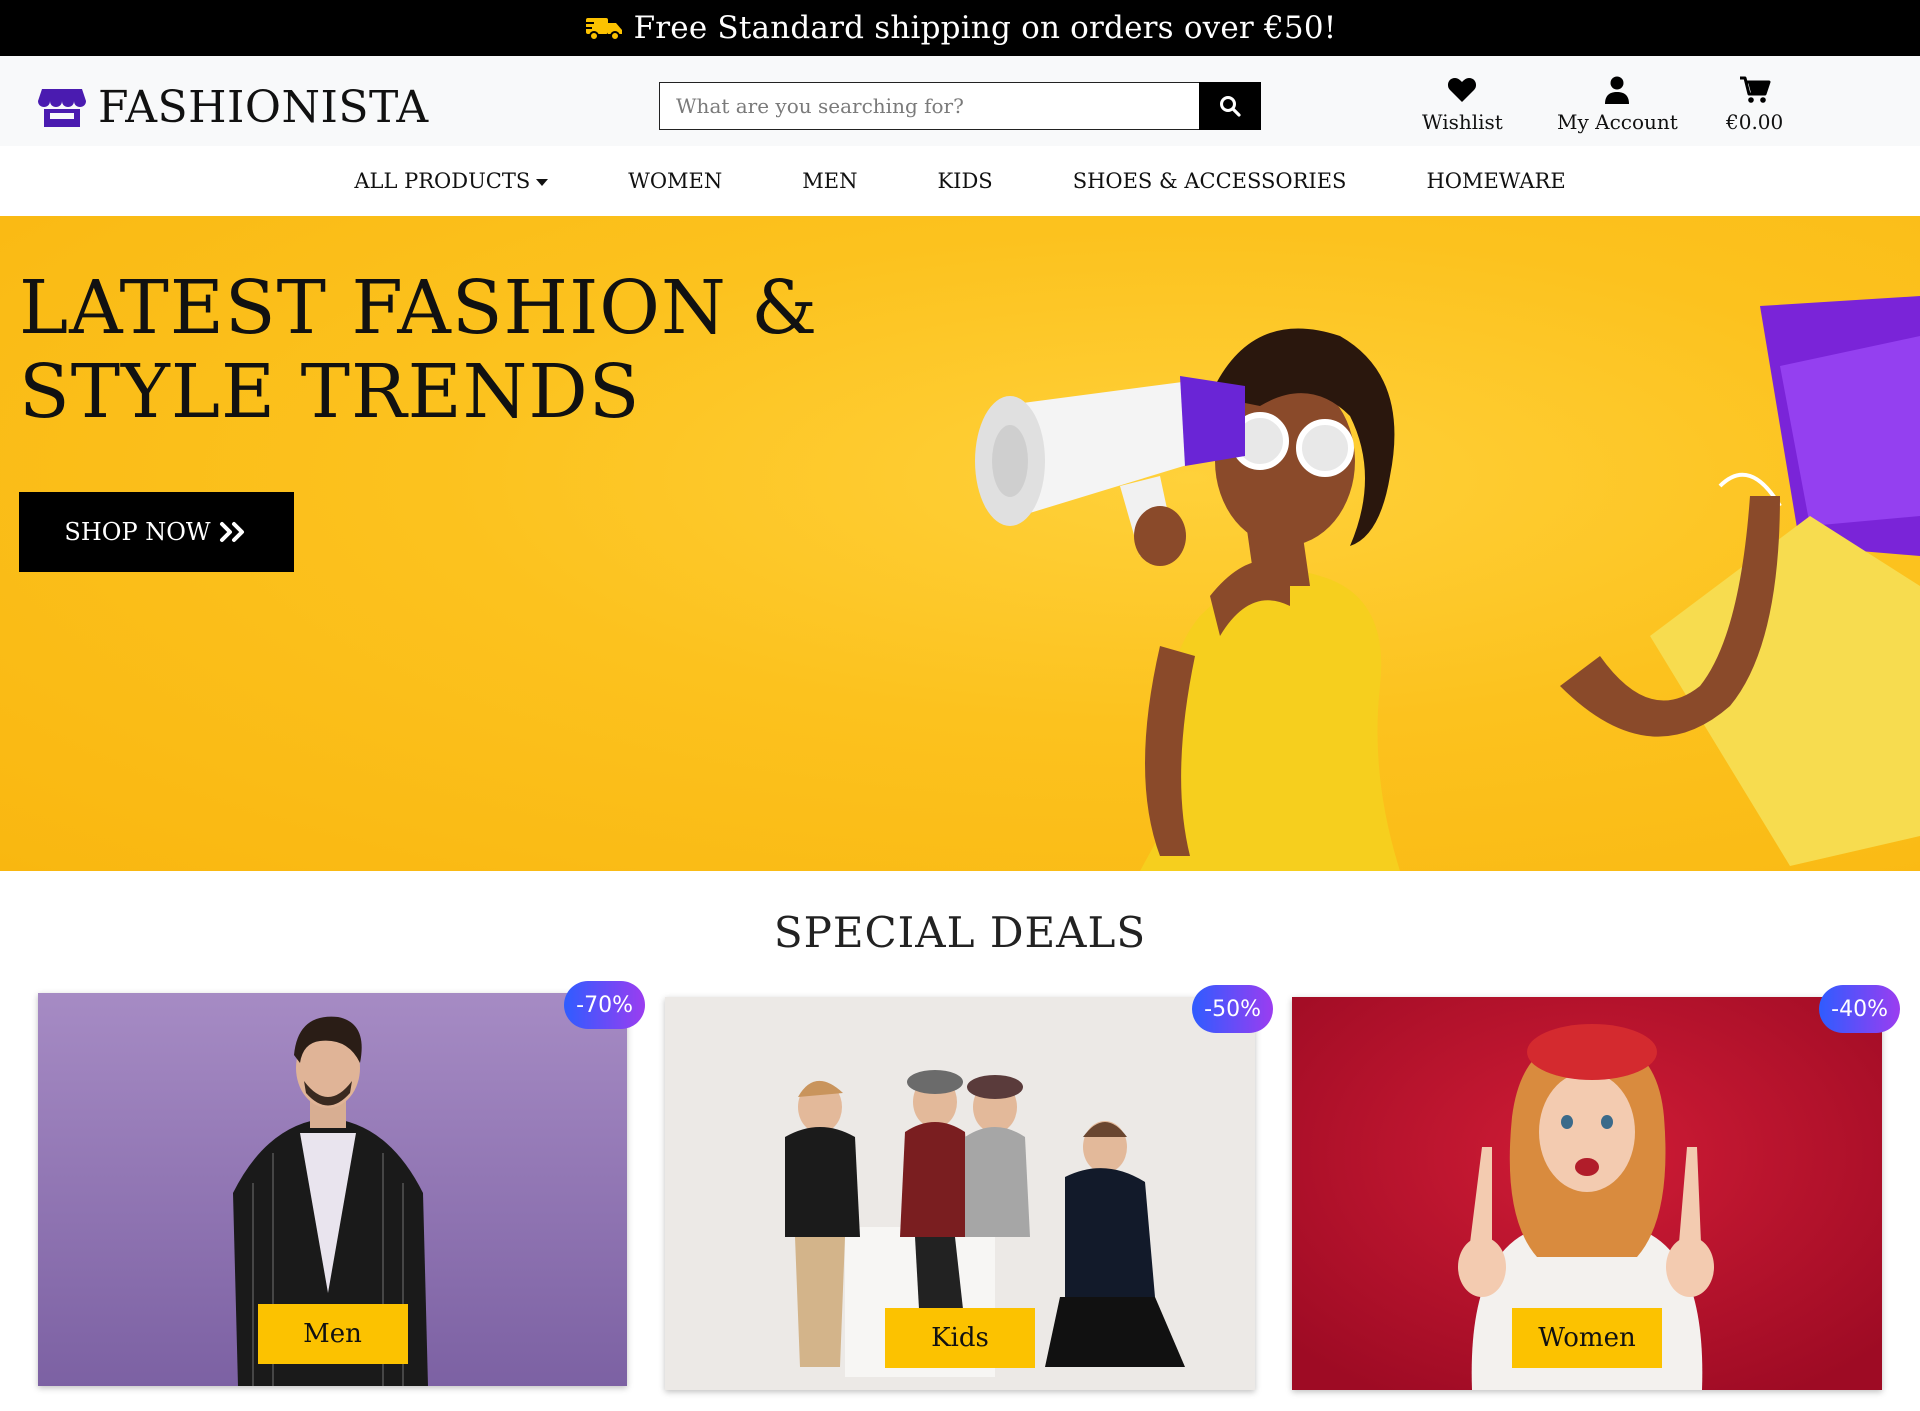  Describe the element at coordinates (137, 532) in the screenshot. I see `shop-now-label: SHOP NOW` at that location.